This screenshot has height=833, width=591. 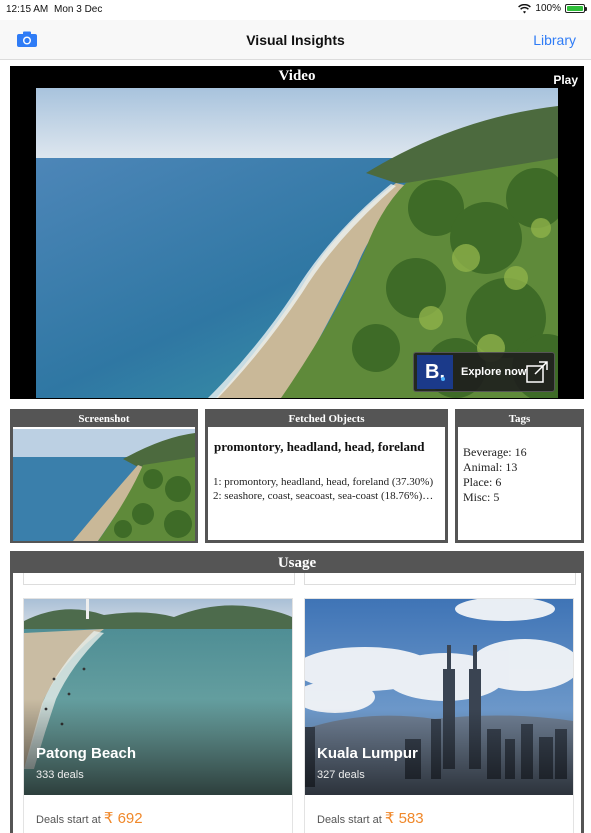 What do you see at coordinates (27, 9) in the screenshot?
I see `status-time: 12:15 AM` at bounding box center [27, 9].